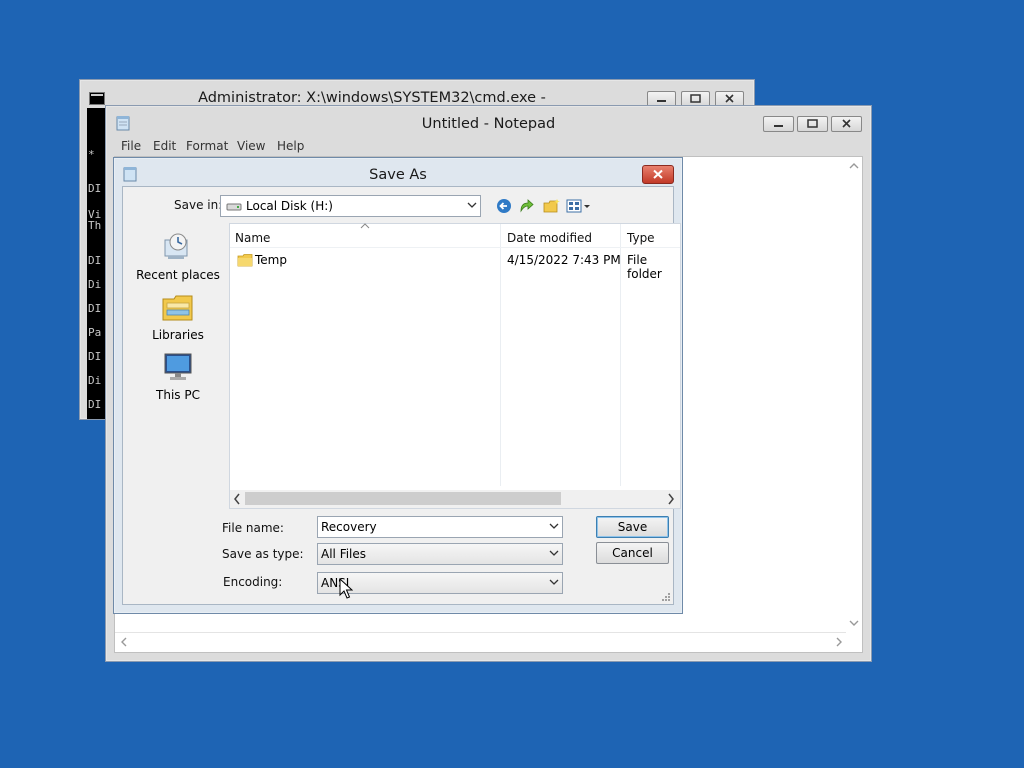  What do you see at coordinates (290, 146) in the screenshot?
I see `menu-help: Help` at bounding box center [290, 146].